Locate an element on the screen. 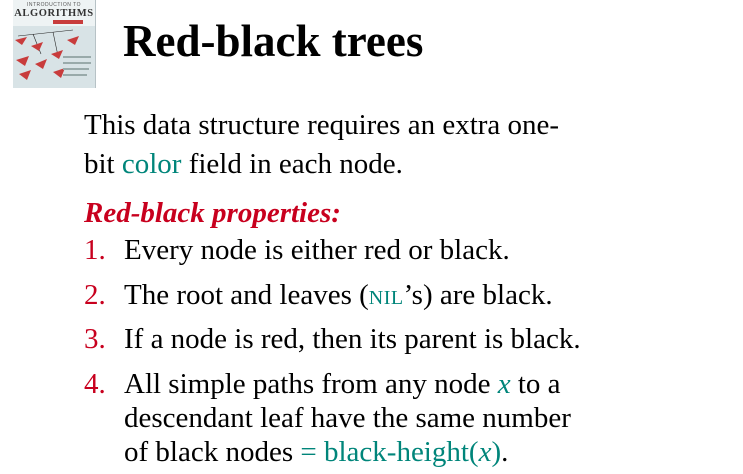 The image size is (743, 474). text-end: ’s) are black. is located at coordinates (478, 295).